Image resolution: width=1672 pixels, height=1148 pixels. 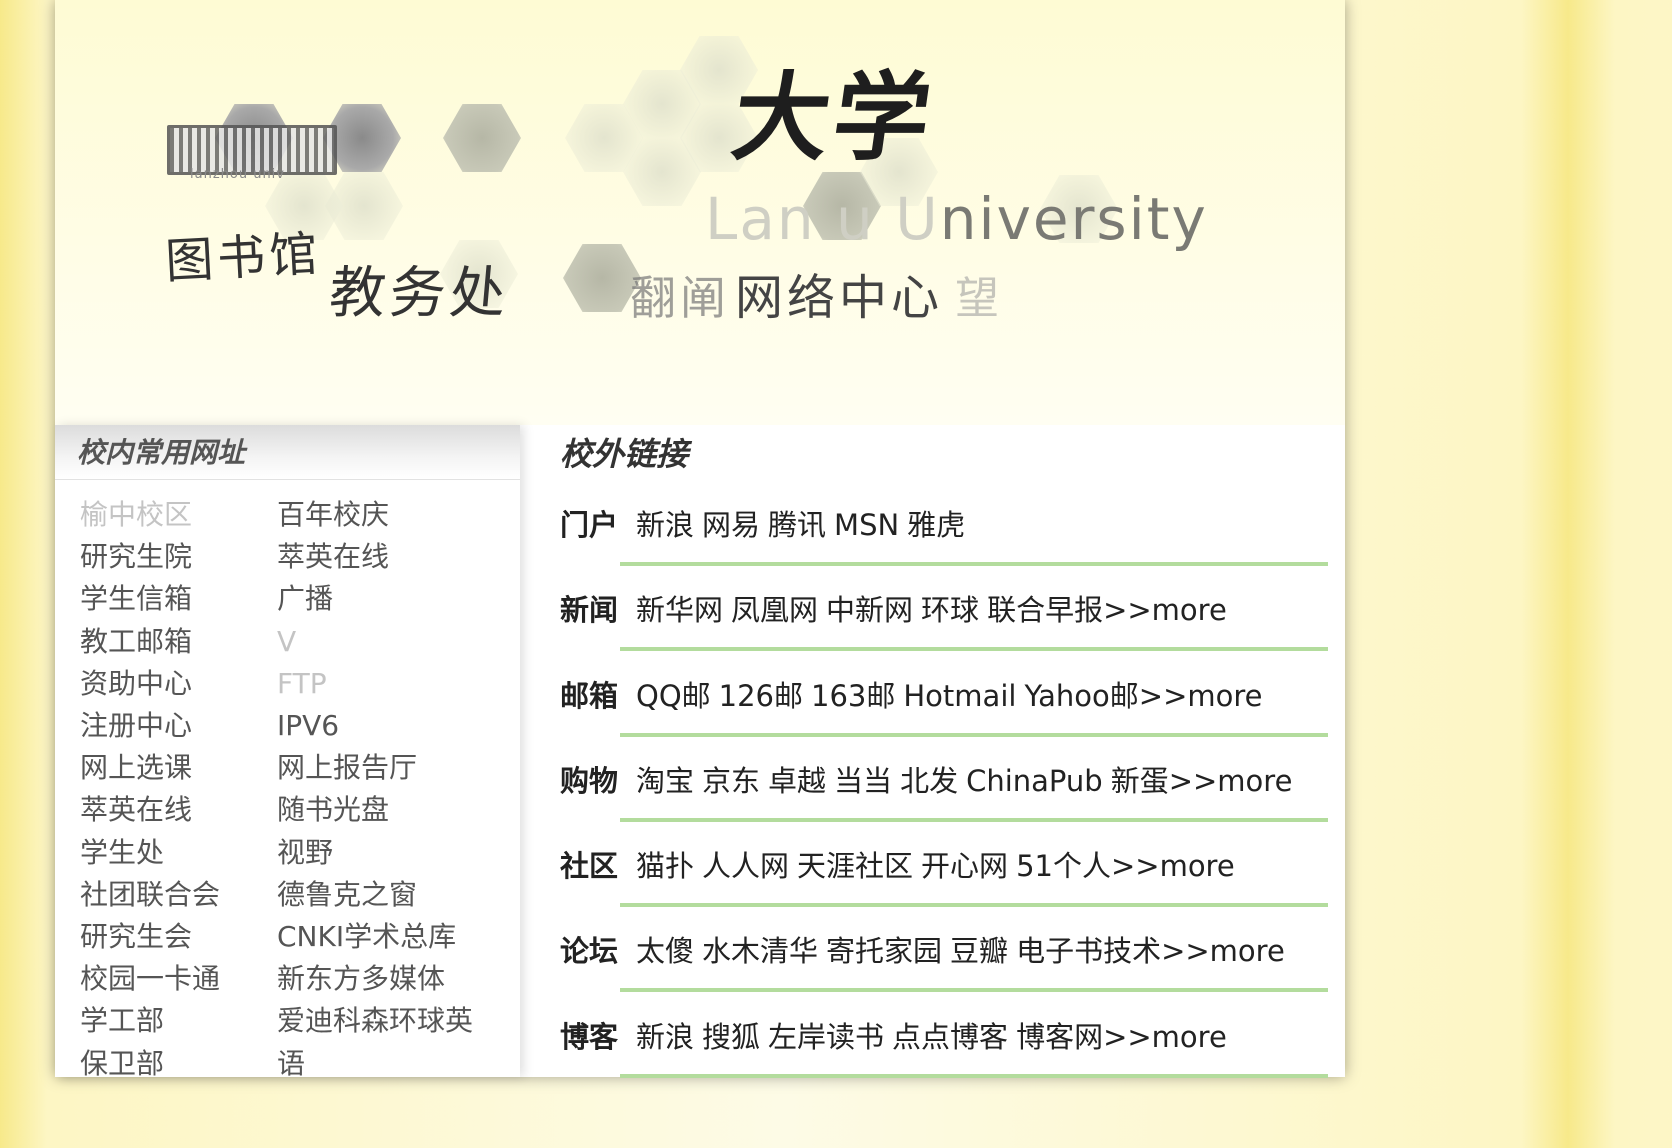 I want to click on campus-link: 百年校庆, so click(x=397, y=515).